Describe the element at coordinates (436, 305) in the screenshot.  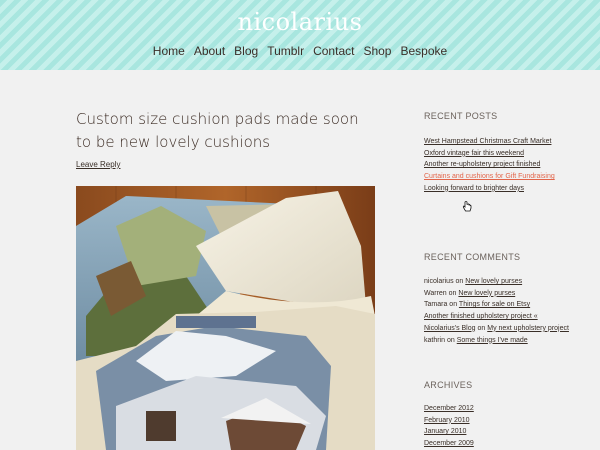
I see `comment-author: Tamara` at that location.